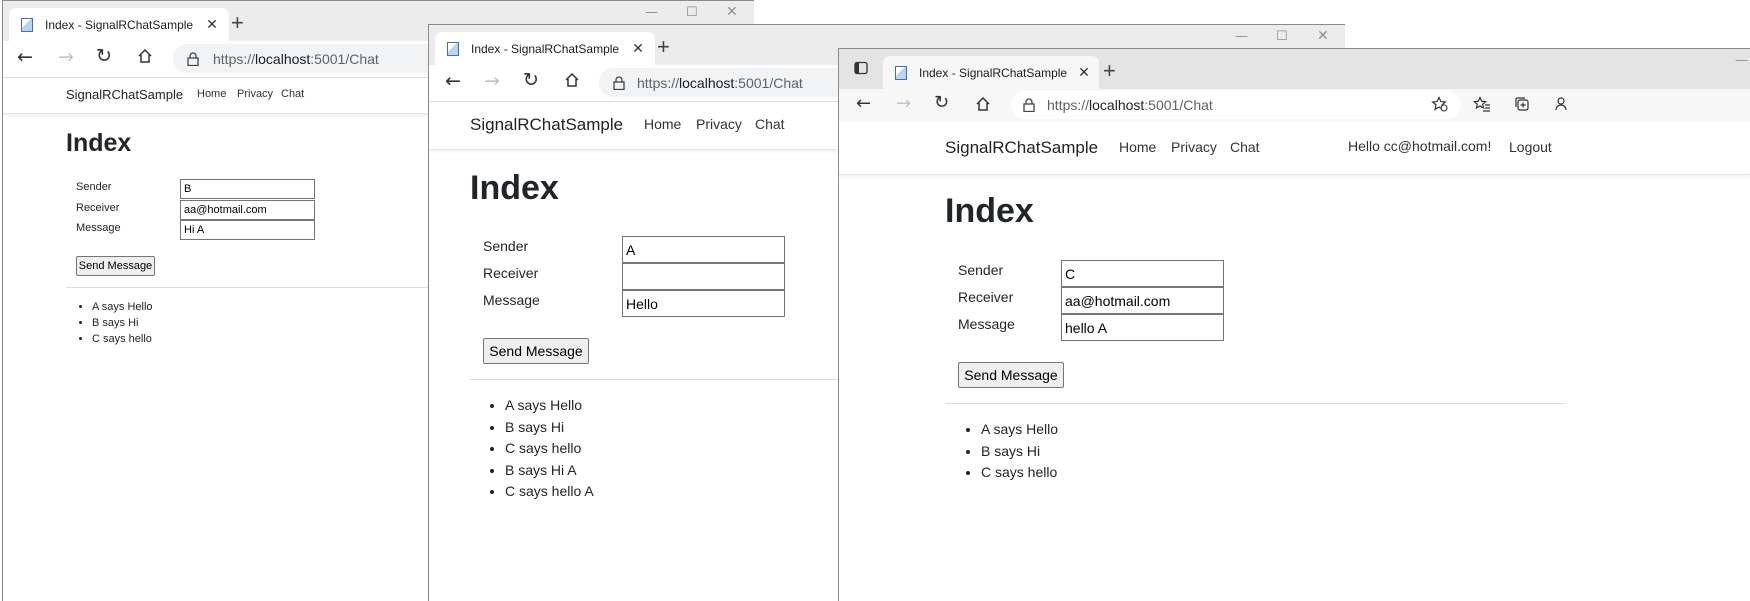 This screenshot has height=601, width=1750. I want to click on message-item: A says Hello, so click(122, 307).